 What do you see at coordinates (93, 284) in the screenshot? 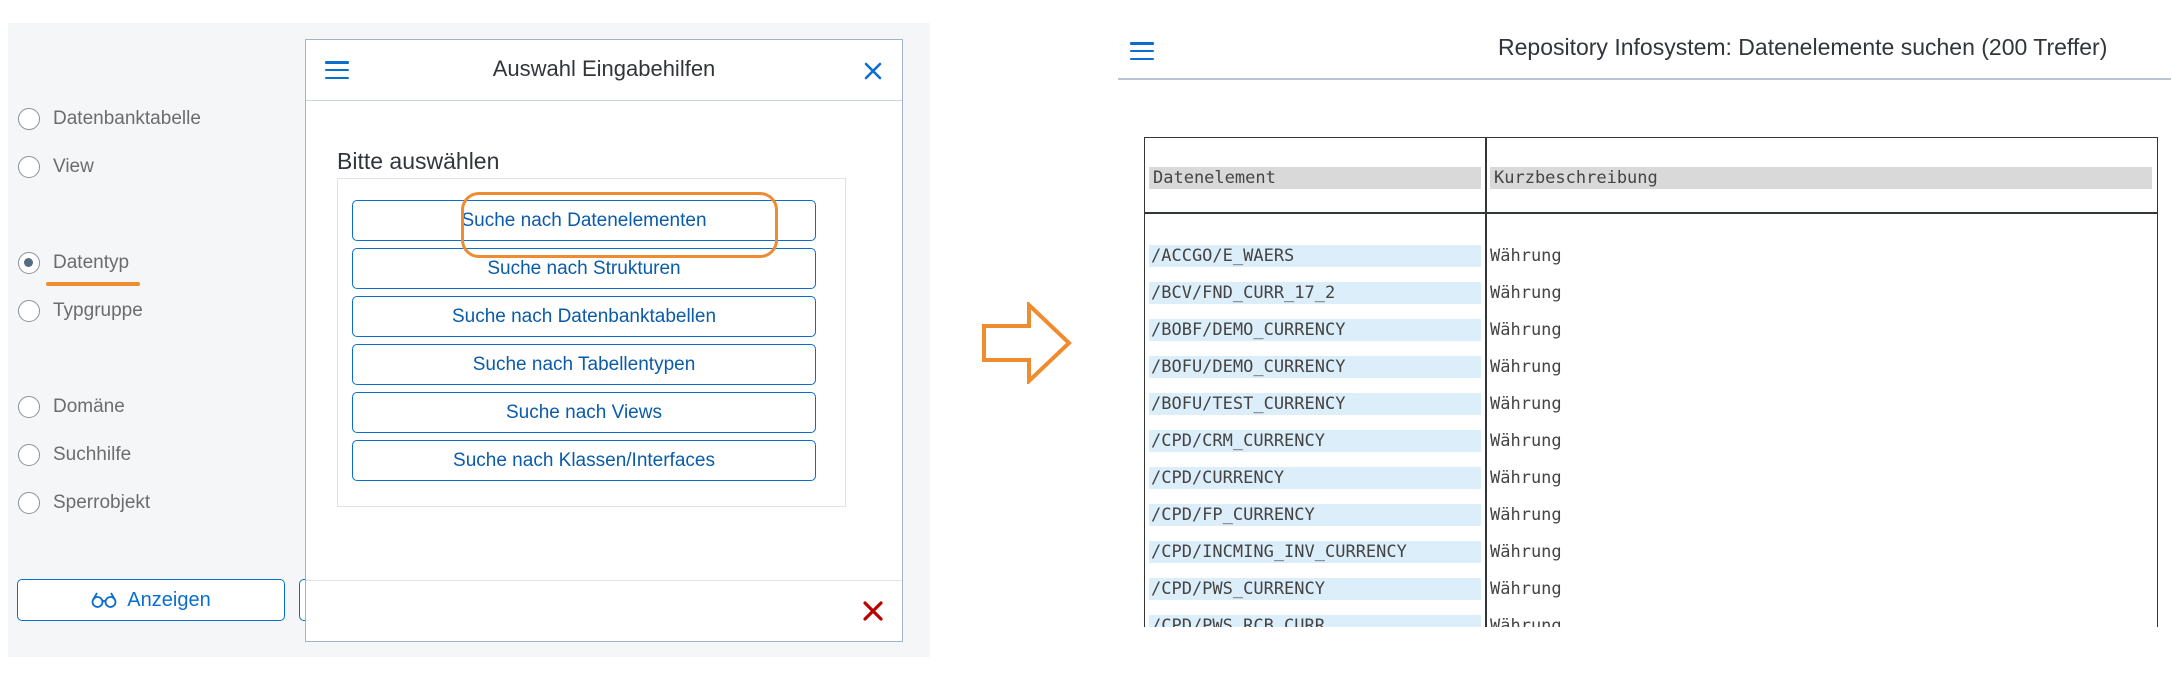
I see `highlight-underline` at bounding box center [93, 284].